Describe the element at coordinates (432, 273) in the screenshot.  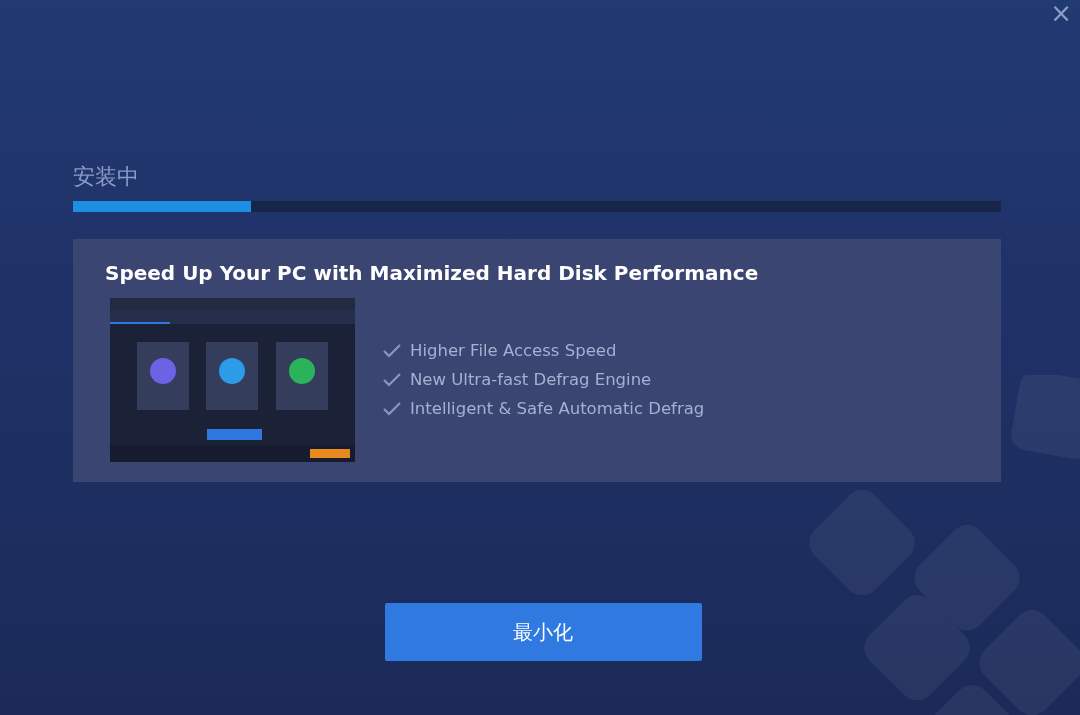
I see `promo-title: Speed Up Your PC with Maximized Hard Disk Performance` at that location.